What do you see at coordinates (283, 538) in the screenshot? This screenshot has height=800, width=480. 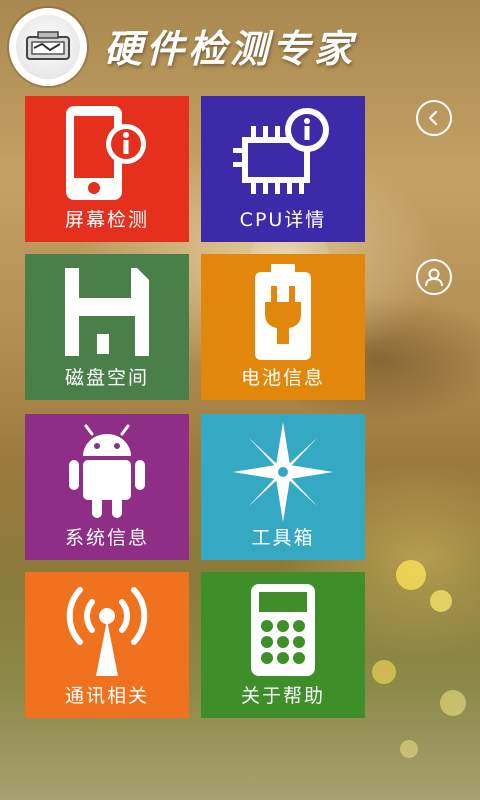 I see `tile-label: 工具箱` at bounding box center [283, 538].